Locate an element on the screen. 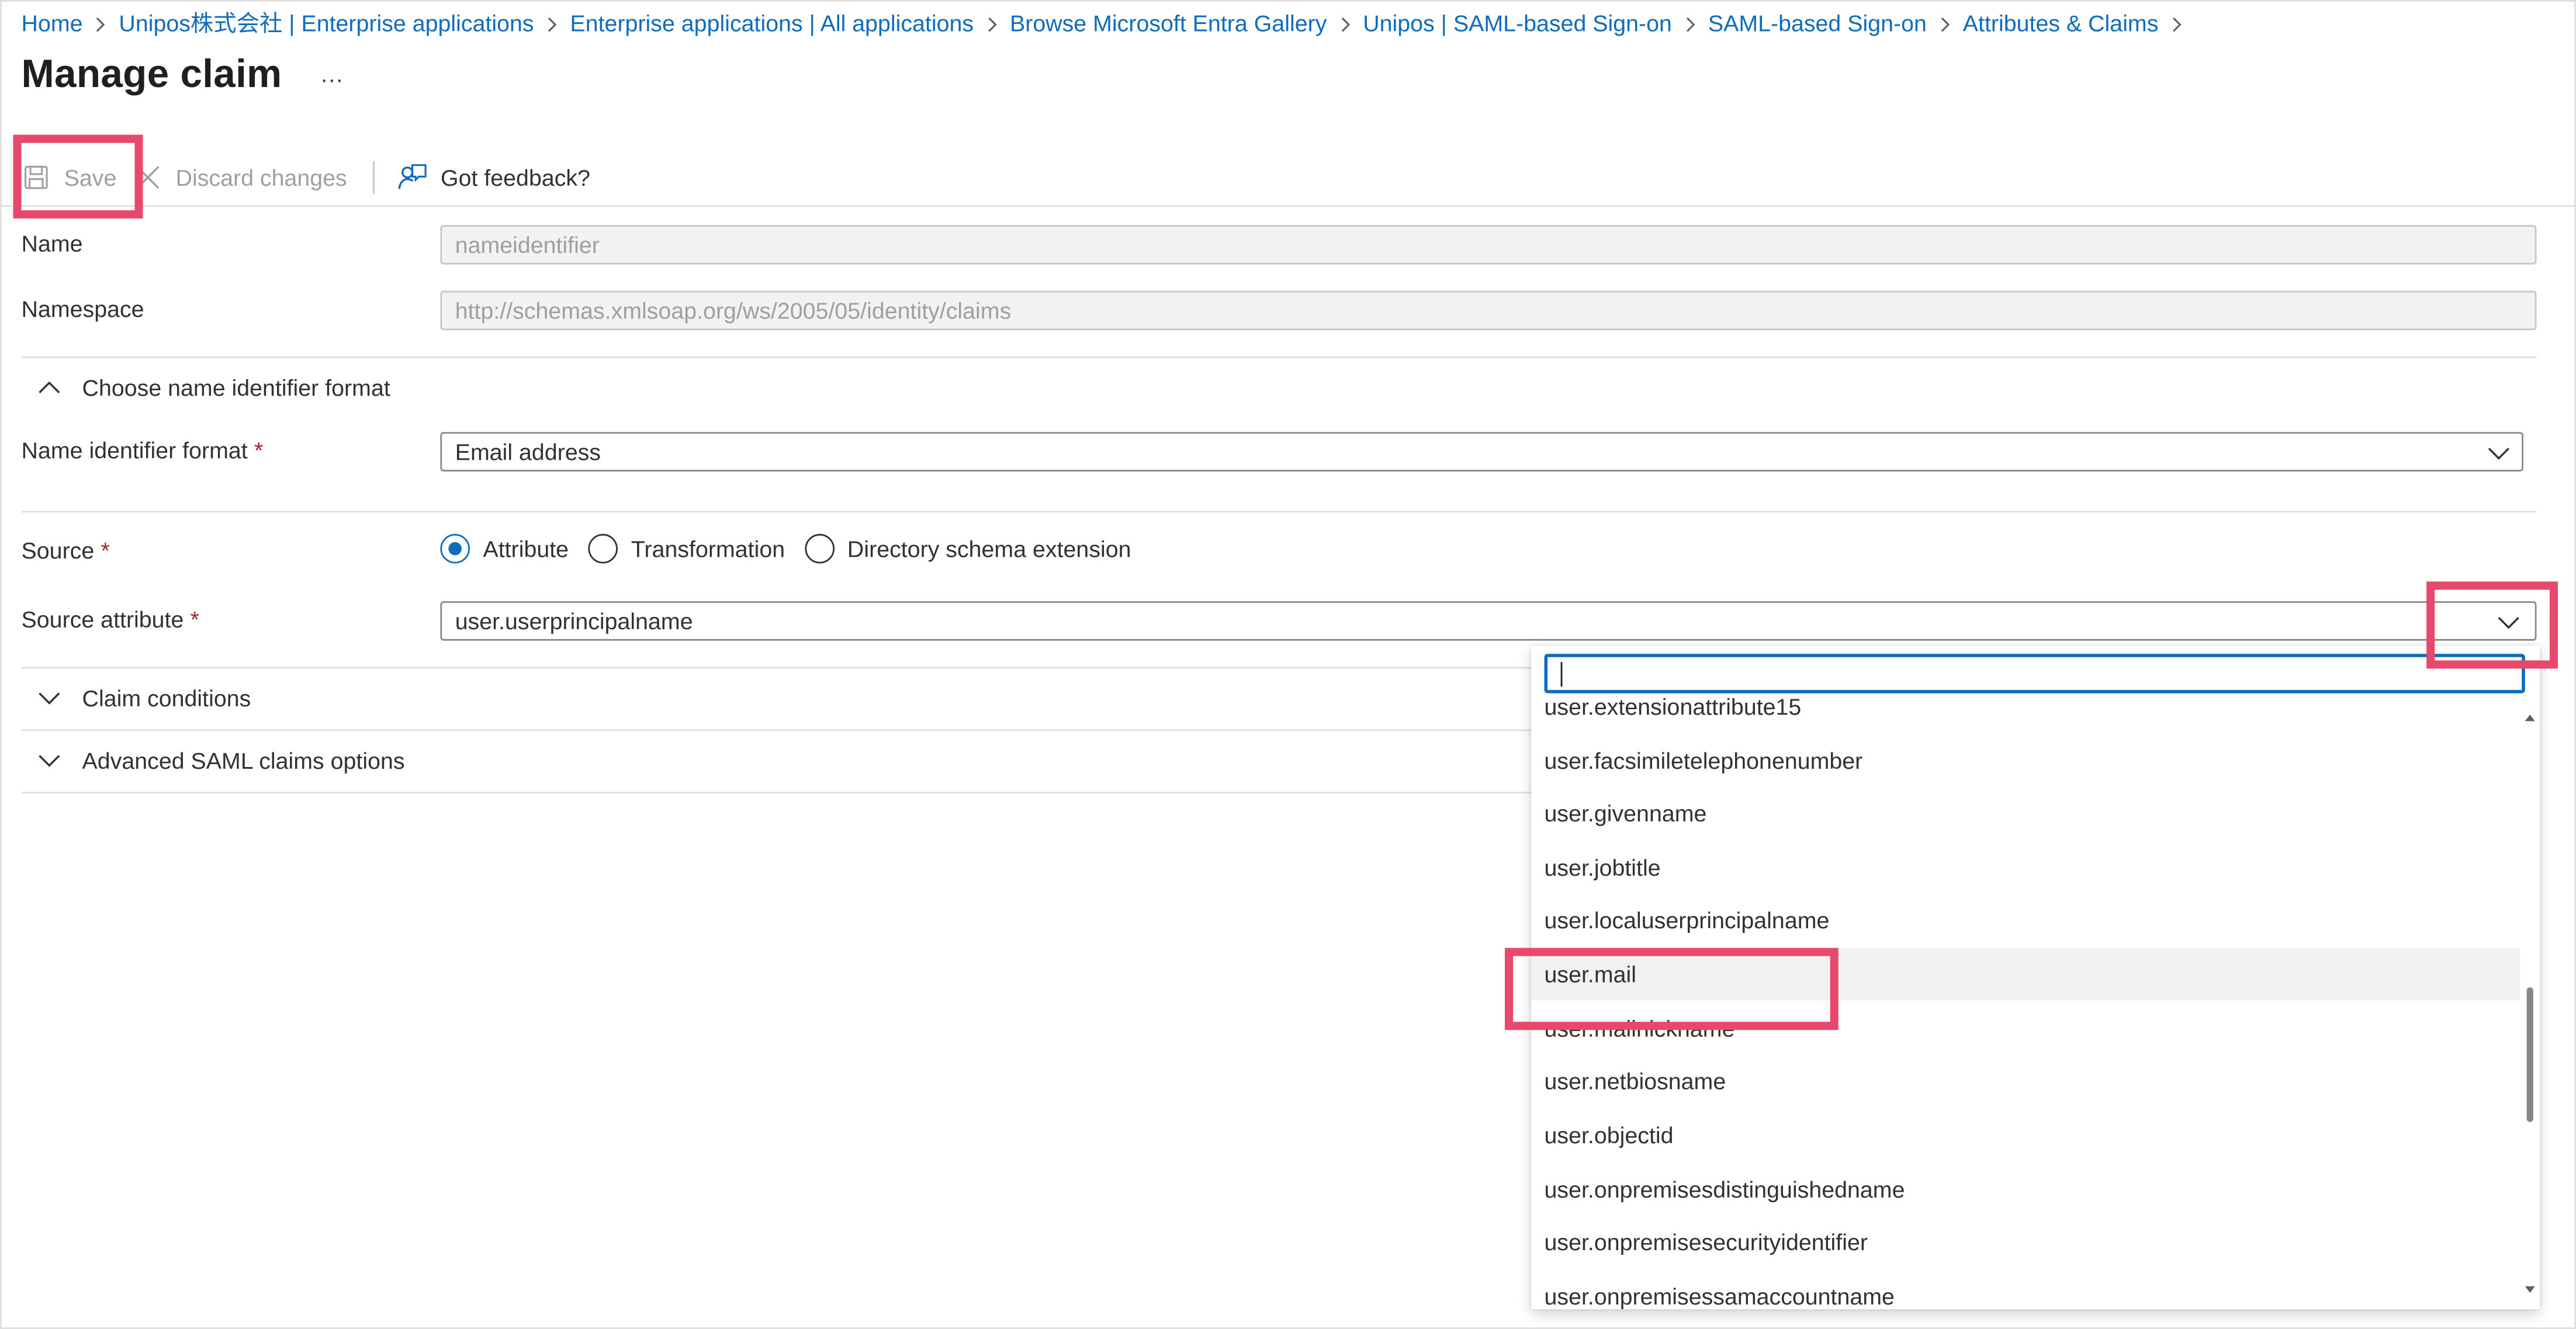  breadcrumb-unipos-saml: Unipos | SAML-based Sign-on is located at coordinates (1517, 23).